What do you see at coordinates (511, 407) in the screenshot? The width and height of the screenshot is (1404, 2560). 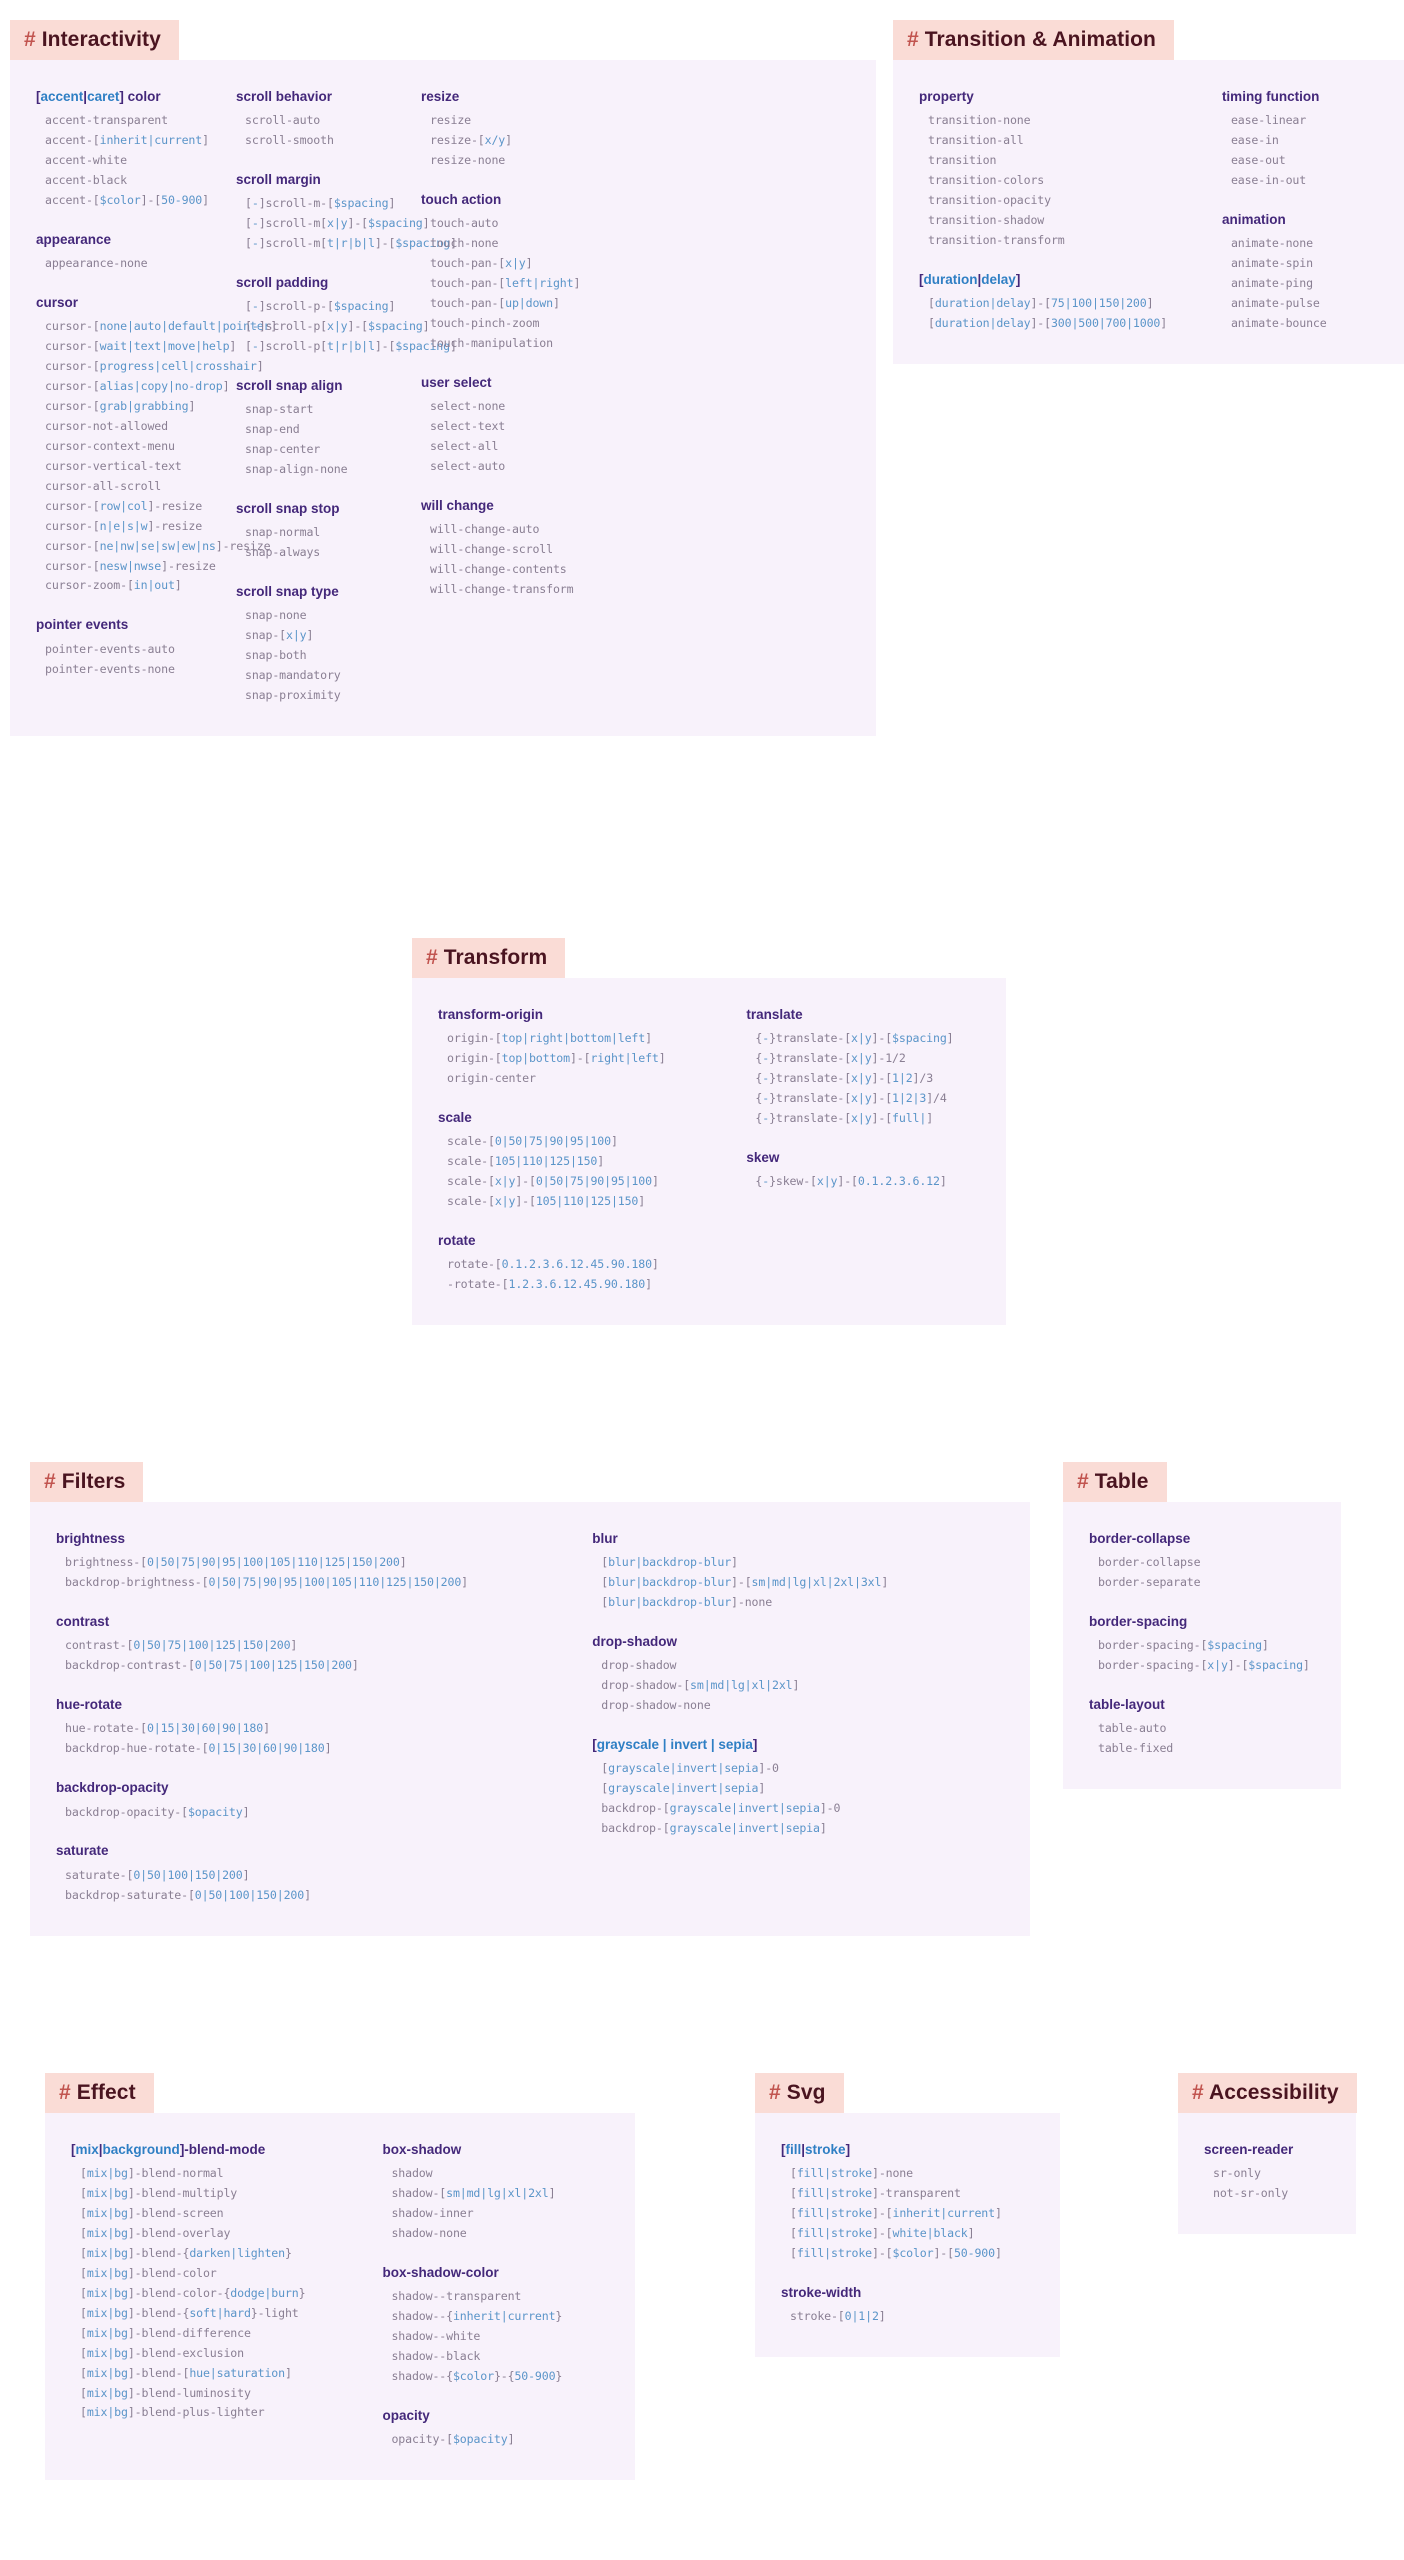 I see `utility-class-item: select-none` at bounding box center [511, 407].